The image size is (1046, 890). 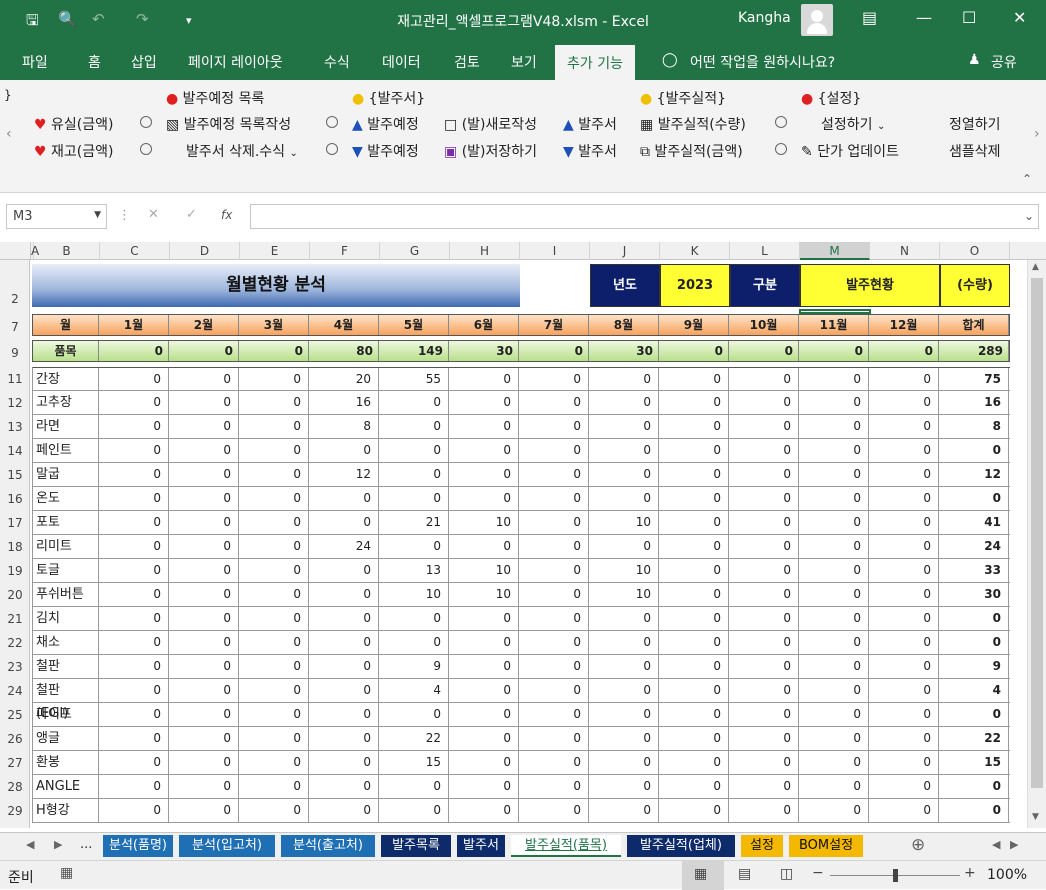 What do you see at coordinates (1036, 544) in the screenshot?
I see `vertical-scrollbar: ▲ ▼` at bounding box center [1036, 544].